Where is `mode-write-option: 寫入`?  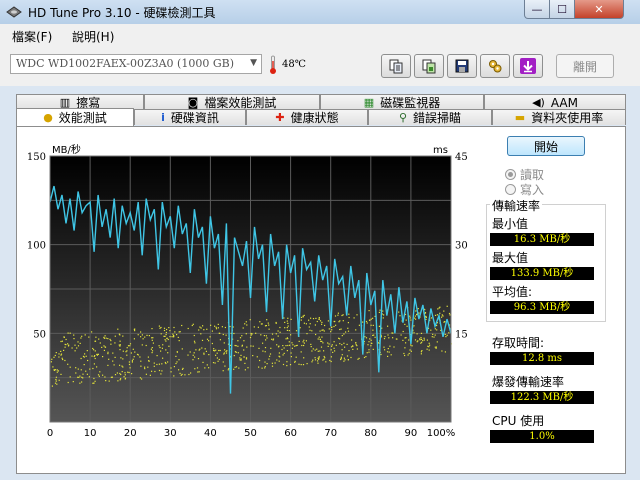
mode-write-option: 寫入 is located at coordinates (524, 189).